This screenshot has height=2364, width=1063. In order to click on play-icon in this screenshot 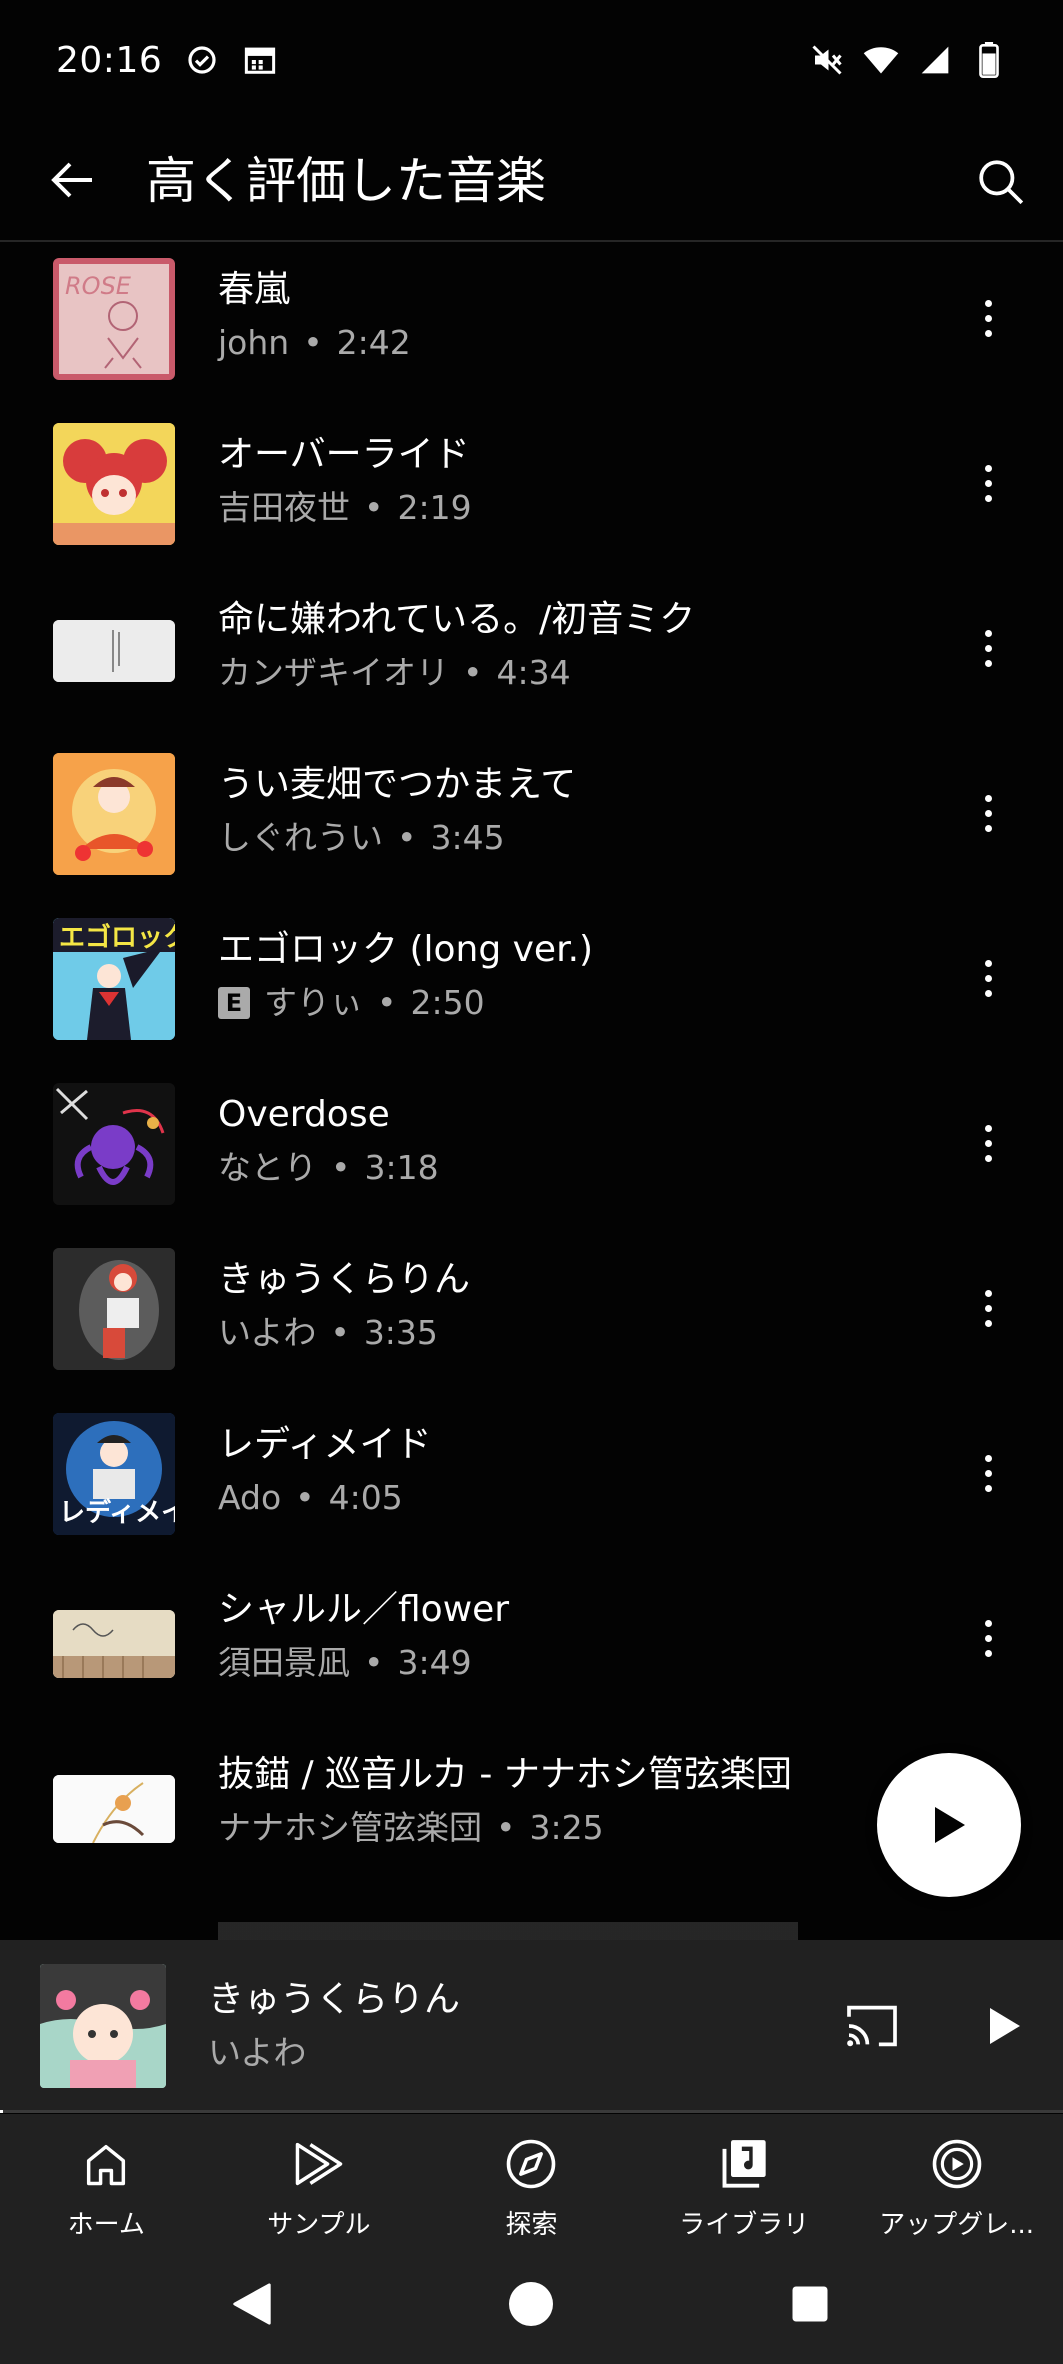, I will do `click(950, 1825)`.